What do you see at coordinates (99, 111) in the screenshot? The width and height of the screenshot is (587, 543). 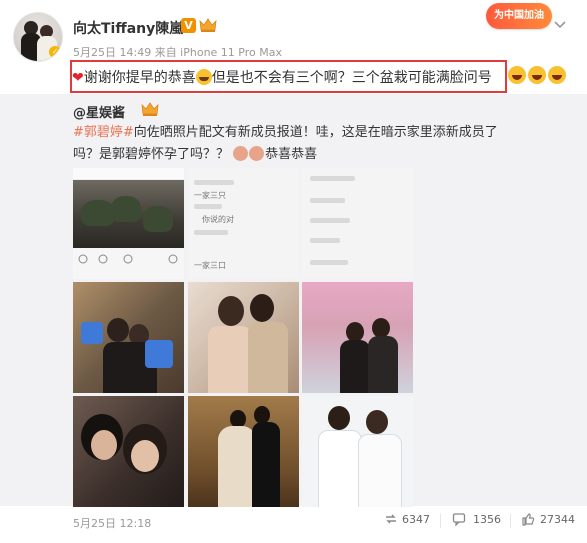 I see `repost-author: @星娱酱` at bounding box center [99, 111].